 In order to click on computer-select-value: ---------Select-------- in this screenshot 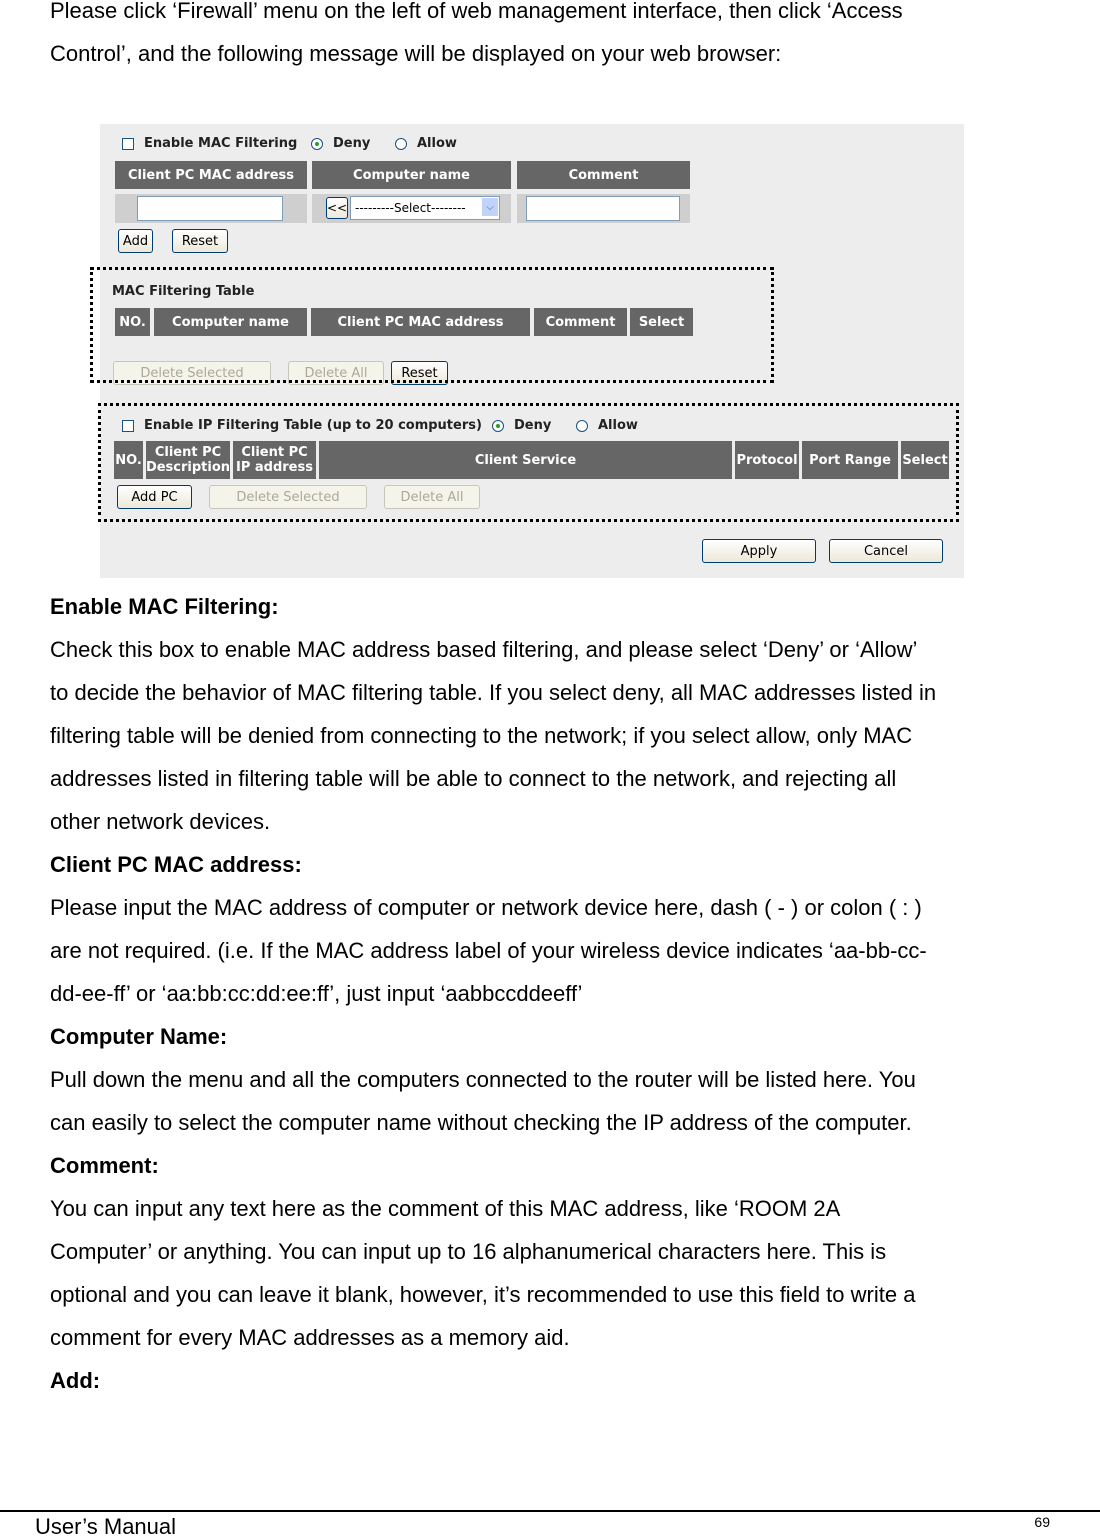, I will do `click(410, 208)`.